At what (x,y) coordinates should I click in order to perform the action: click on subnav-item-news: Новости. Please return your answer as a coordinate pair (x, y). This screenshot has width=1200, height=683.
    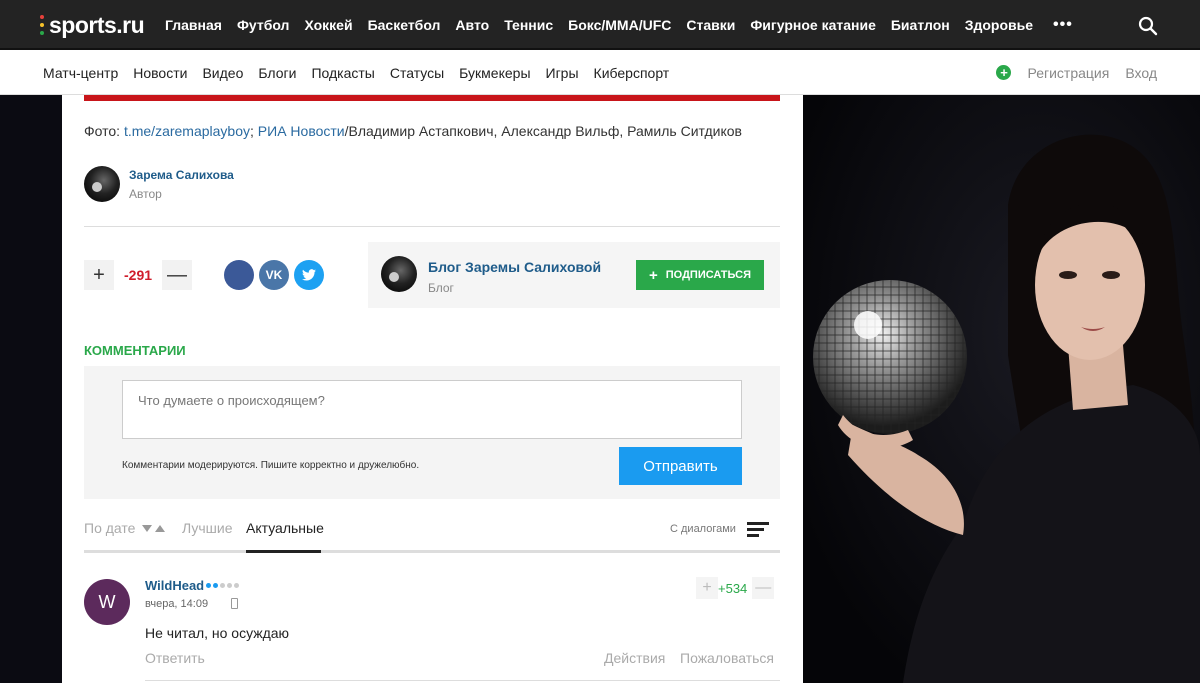
    Looking at the image, I should click on (160, 73).